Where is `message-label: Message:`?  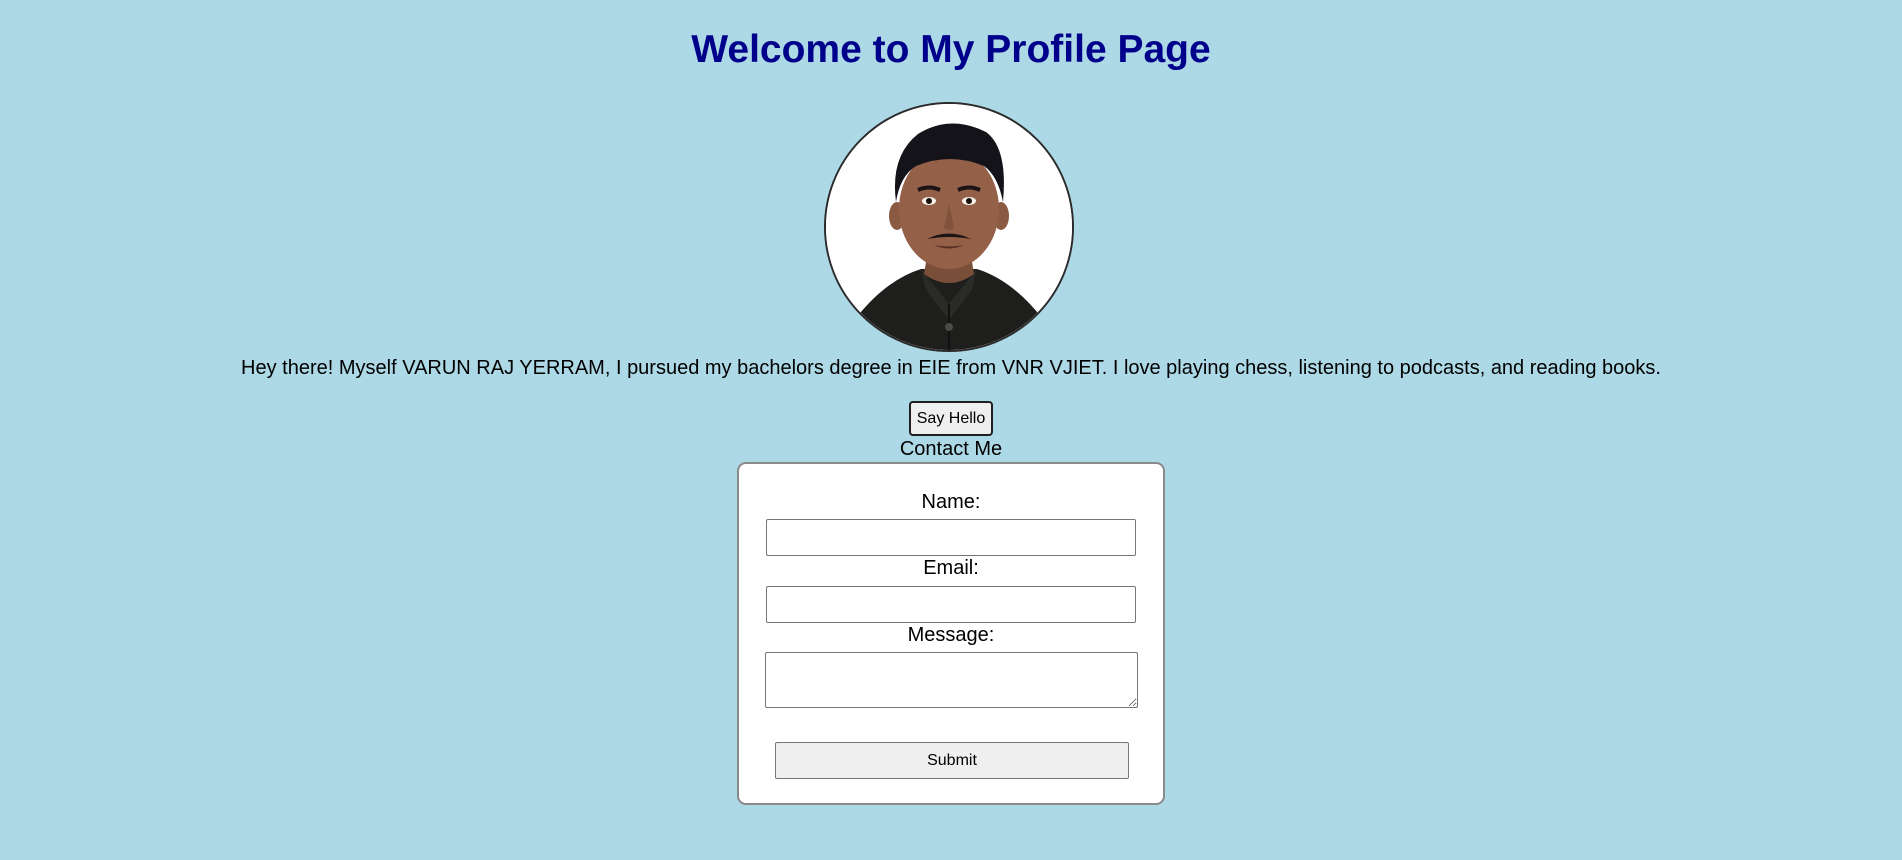
message-label: Message: is located at coordinates (951, 635).